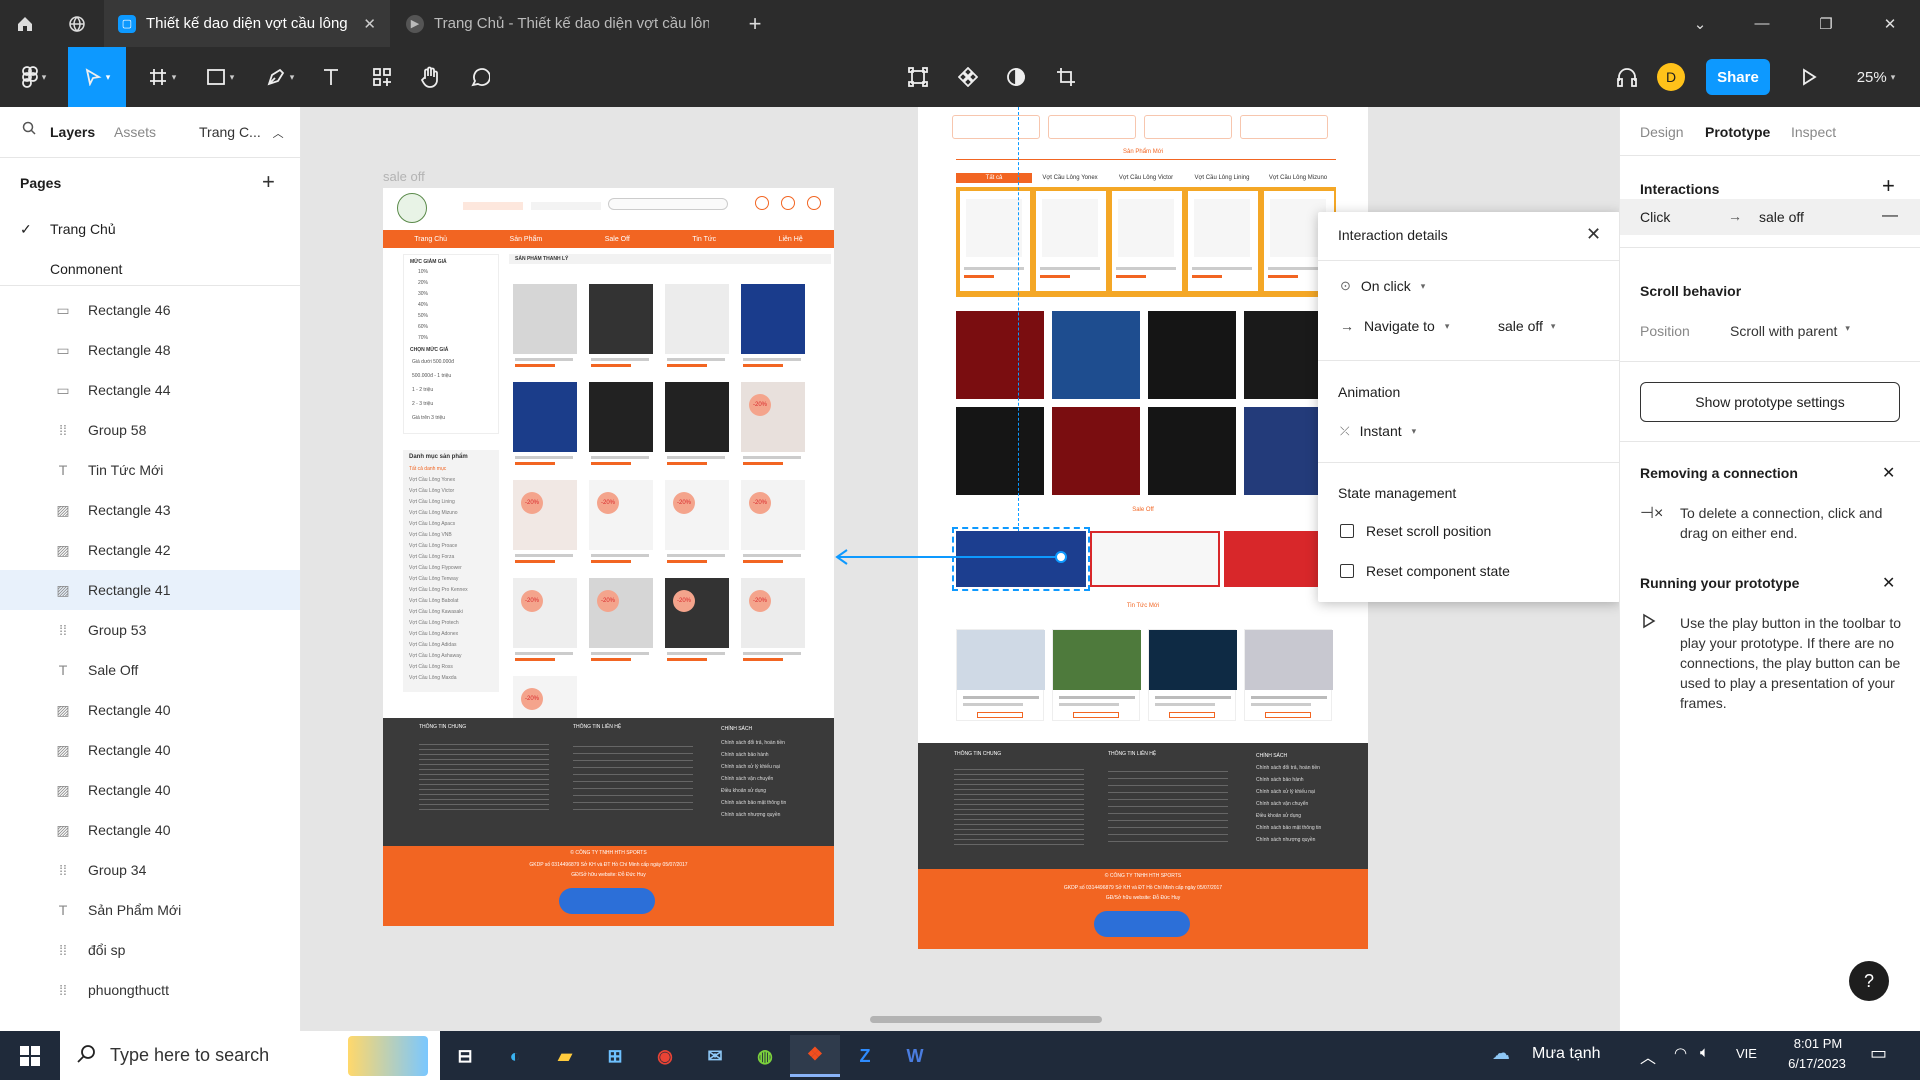  What do you see at coordinates (1890, 23) in the screenshot?
I see `close-window-icon: ✕` at bounding box center [1890, 23].